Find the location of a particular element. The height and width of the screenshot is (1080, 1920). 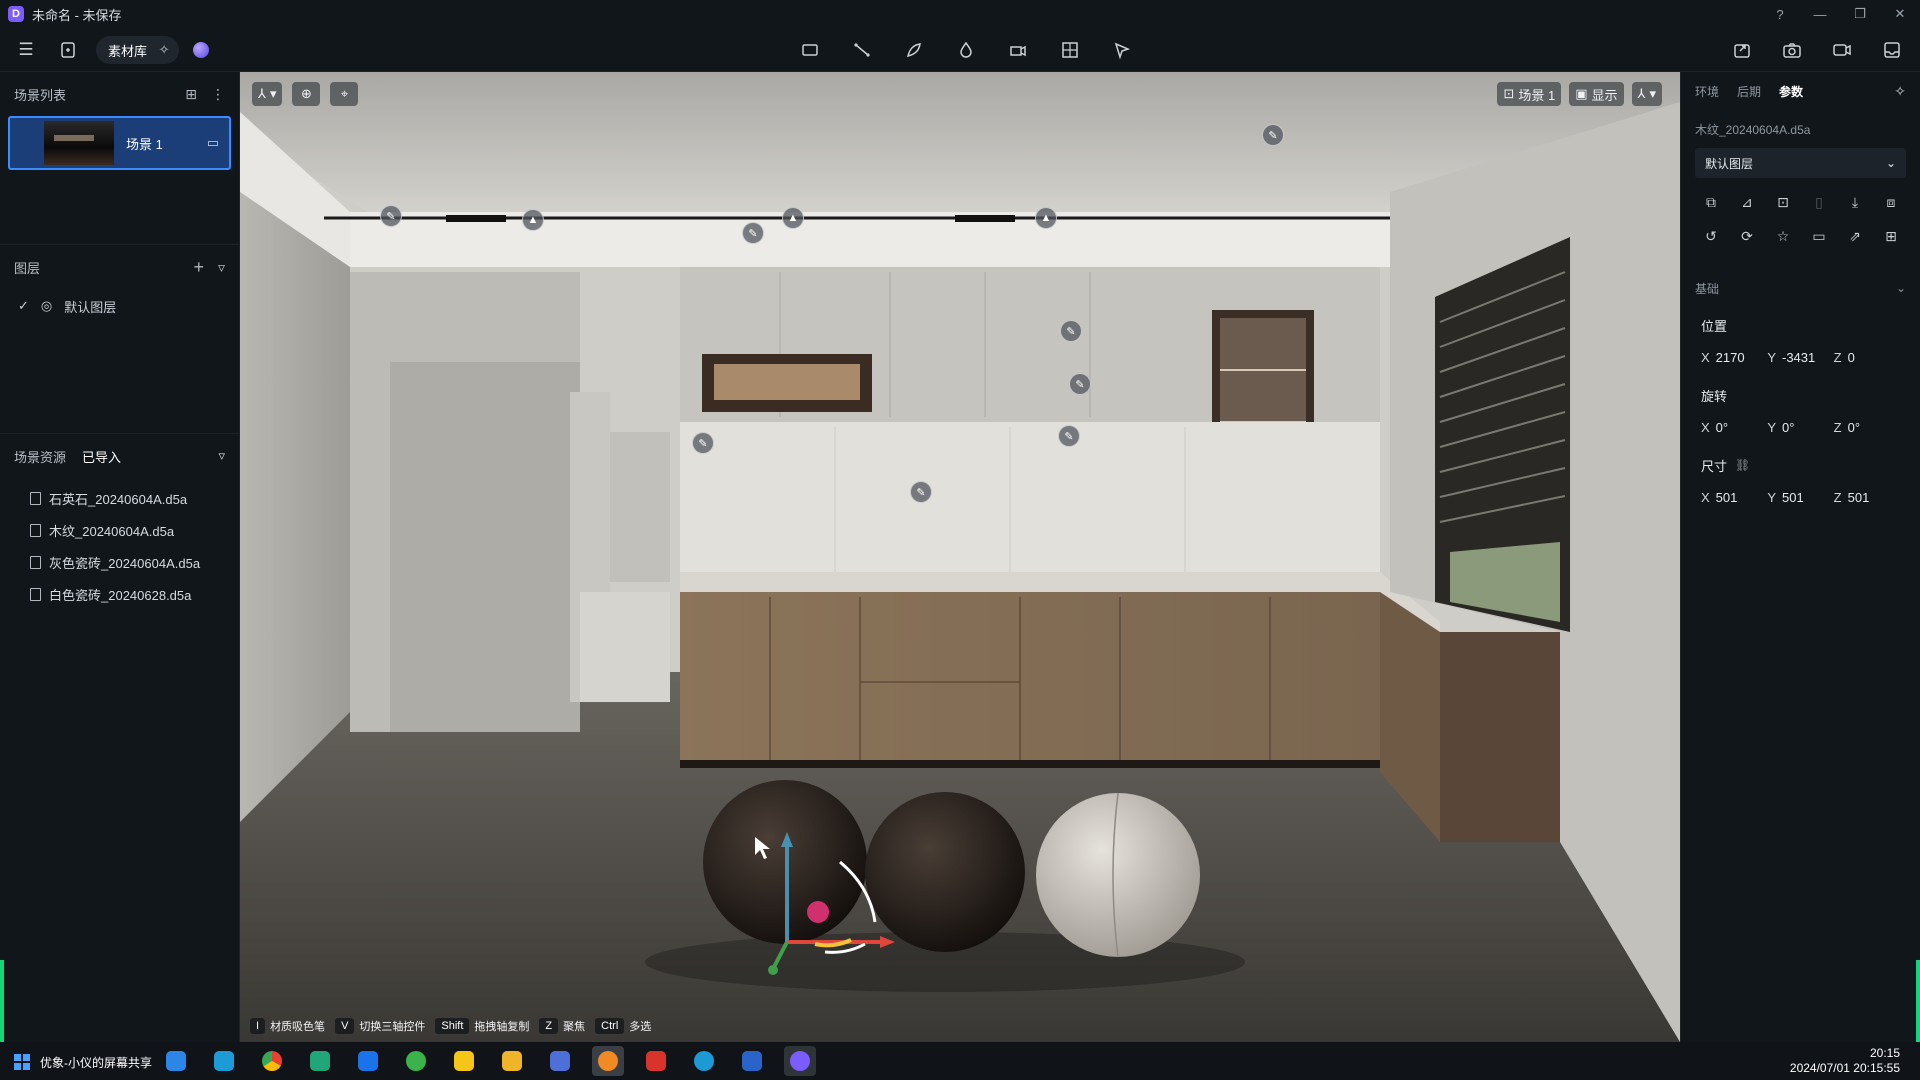

drop-tool-icon is located at coordinates (966, 50).